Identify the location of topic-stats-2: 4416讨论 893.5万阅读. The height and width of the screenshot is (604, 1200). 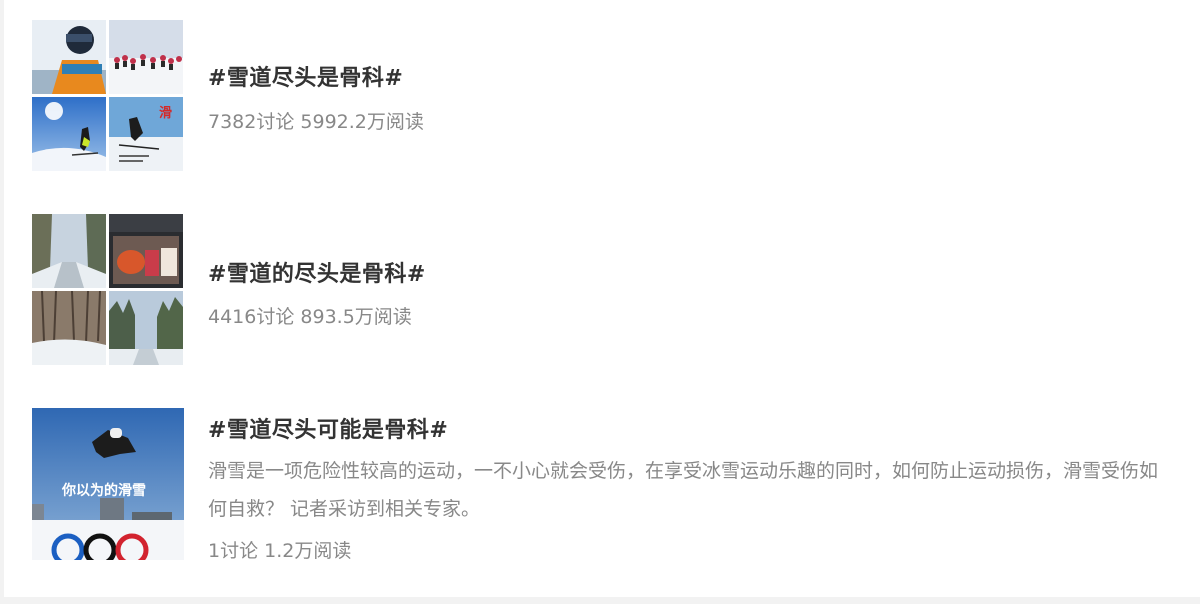
(310, 317).